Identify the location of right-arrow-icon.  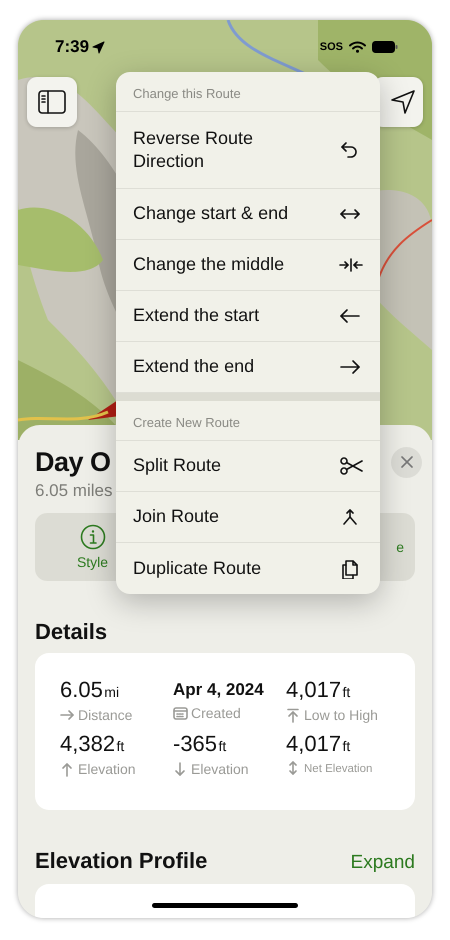
(67, 715).